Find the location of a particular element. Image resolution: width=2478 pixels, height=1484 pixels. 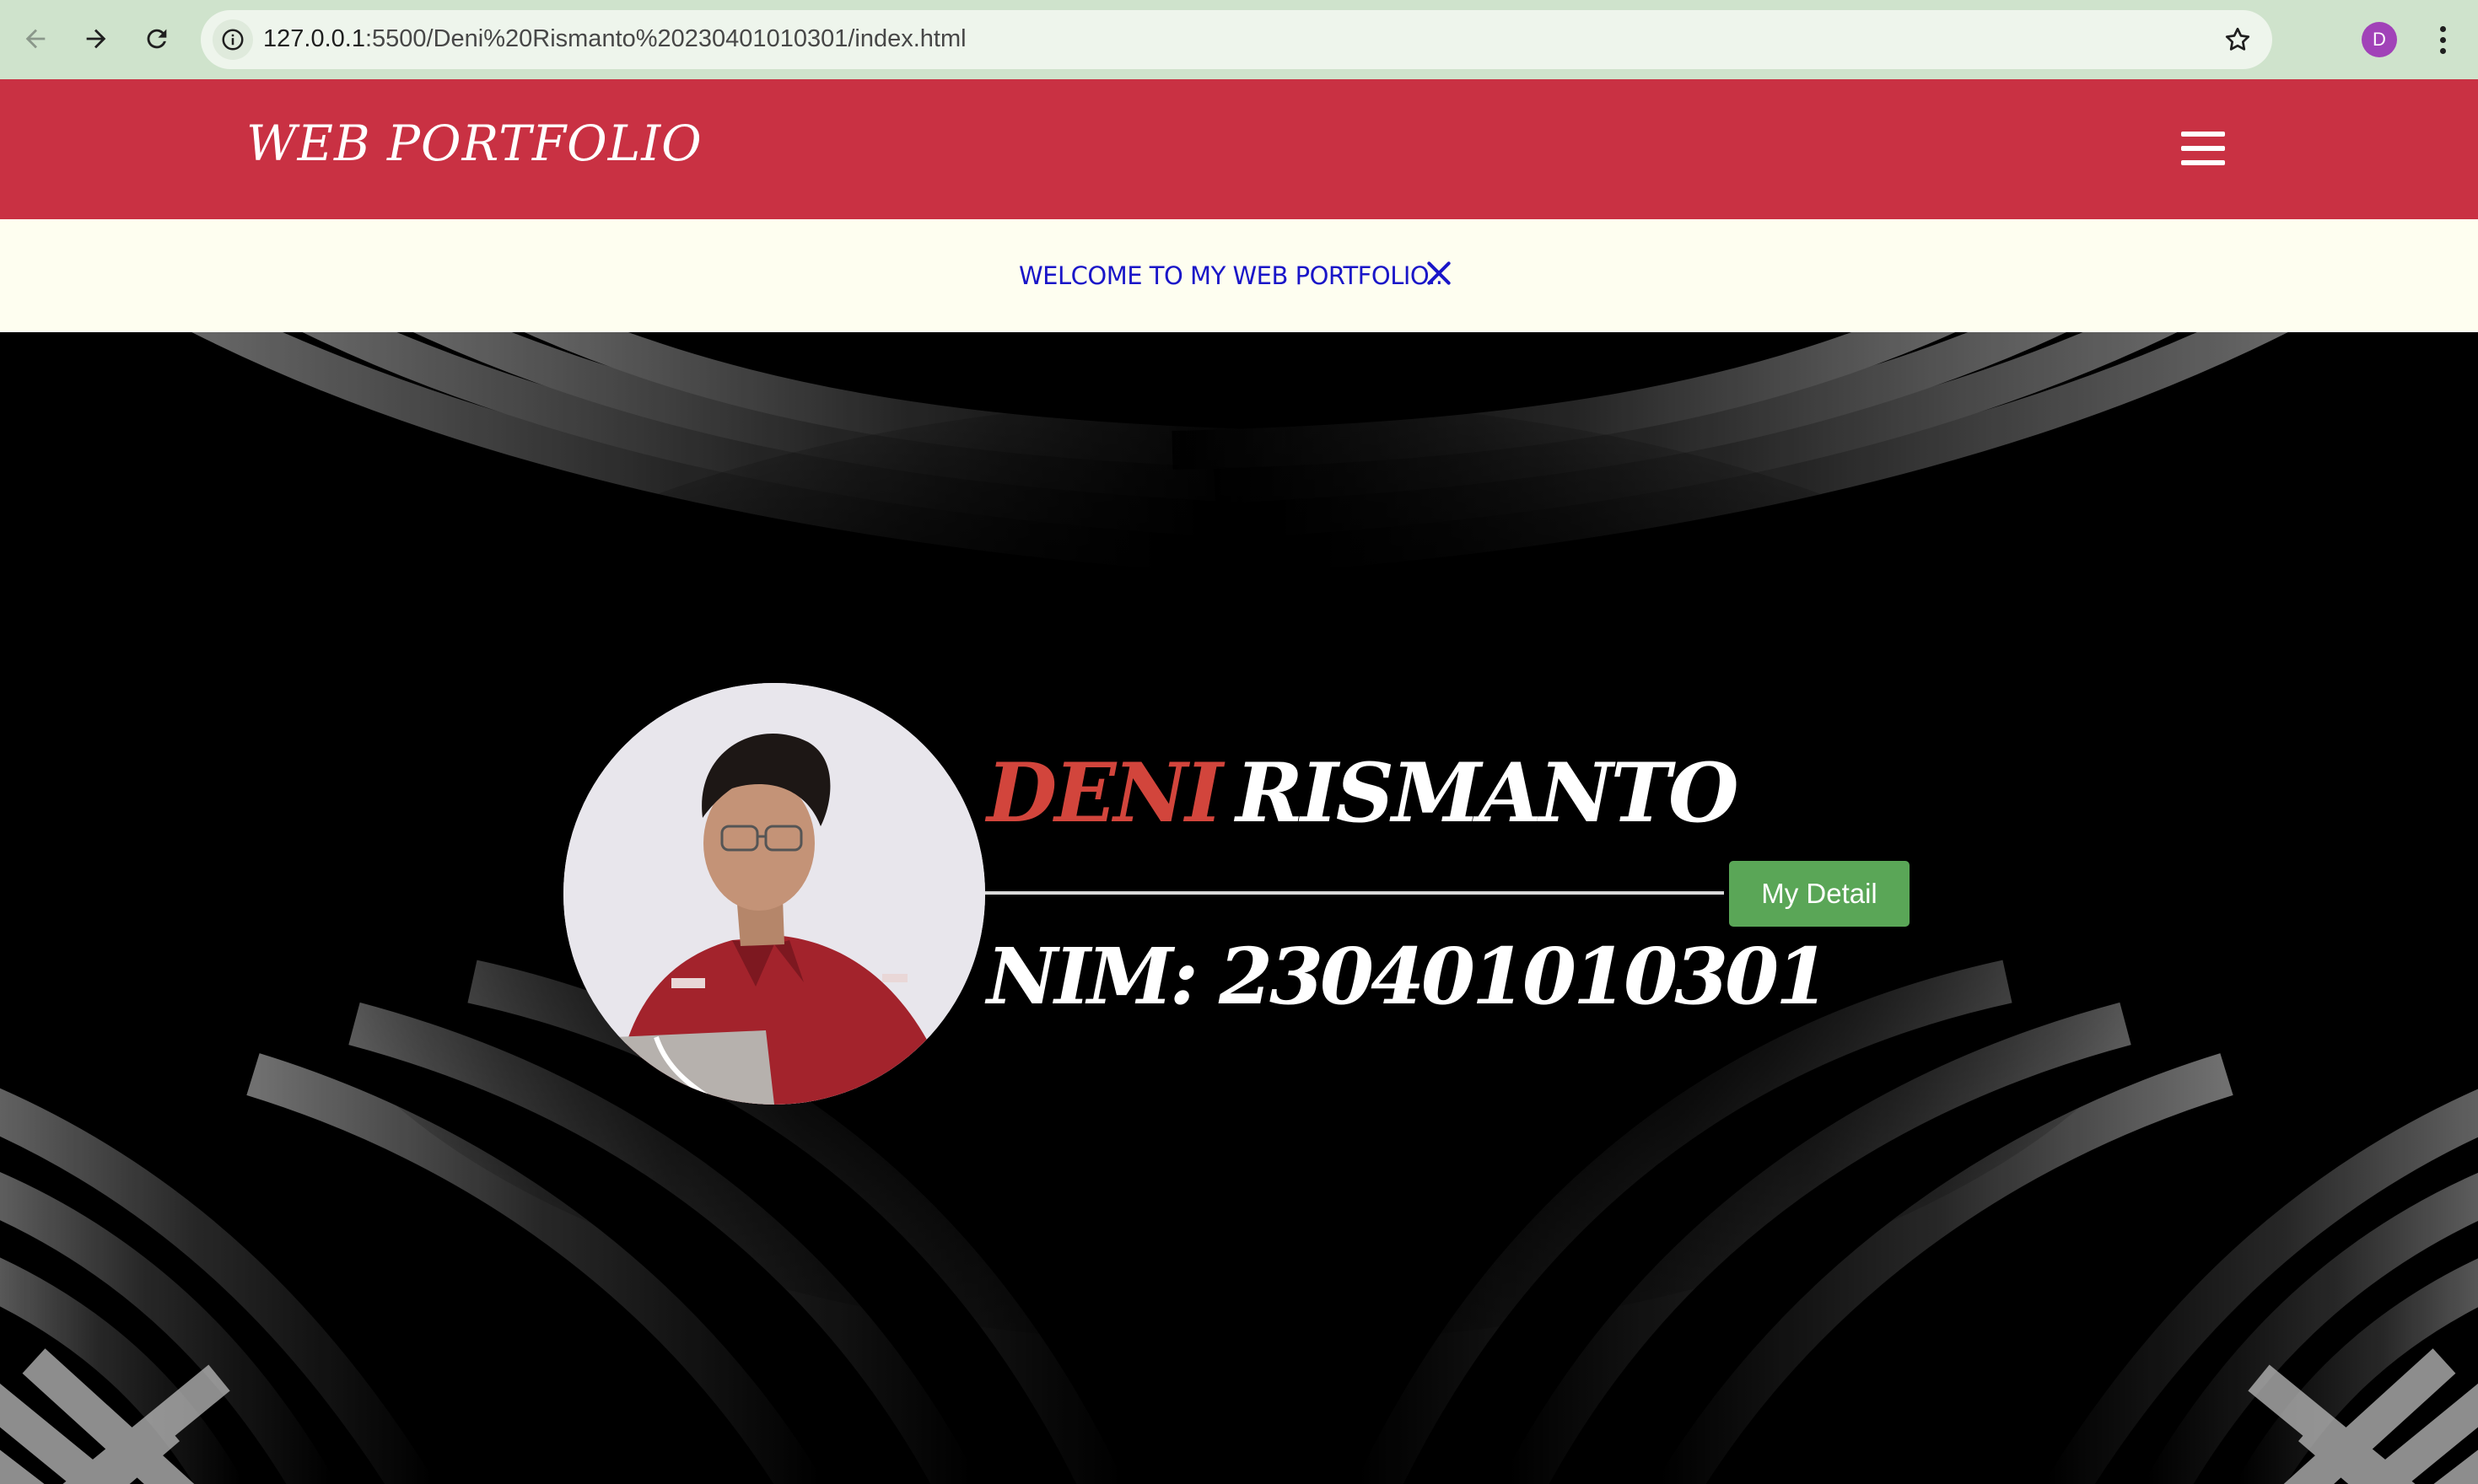

back-icon is located at coordinates (35, 39).